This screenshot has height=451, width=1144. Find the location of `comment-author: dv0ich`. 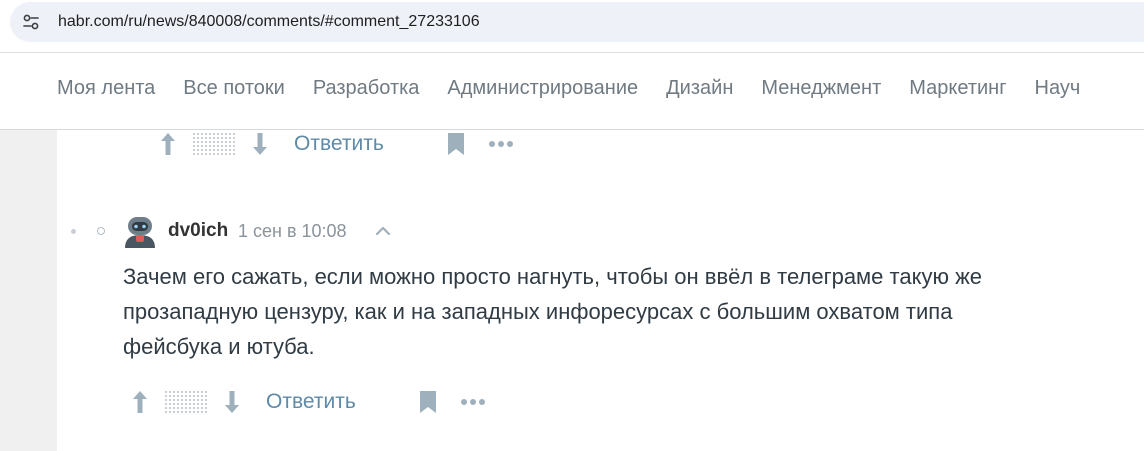

comment-author: dv0ich is located at coordinates (198, 231).